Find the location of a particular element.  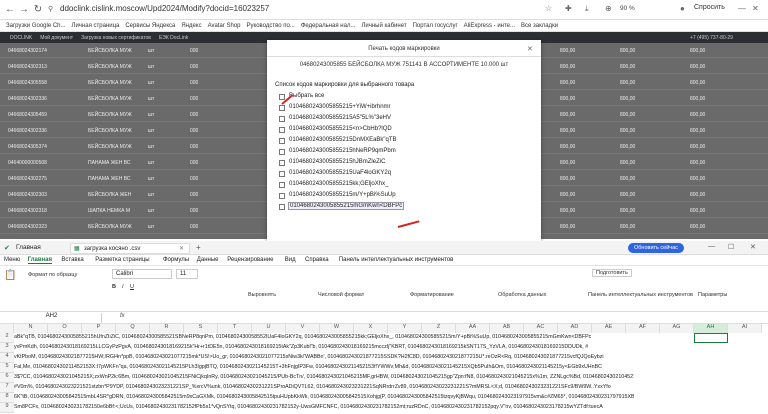

app-header-item: ЕЭК DocLink is located at coordinates (173, 38).